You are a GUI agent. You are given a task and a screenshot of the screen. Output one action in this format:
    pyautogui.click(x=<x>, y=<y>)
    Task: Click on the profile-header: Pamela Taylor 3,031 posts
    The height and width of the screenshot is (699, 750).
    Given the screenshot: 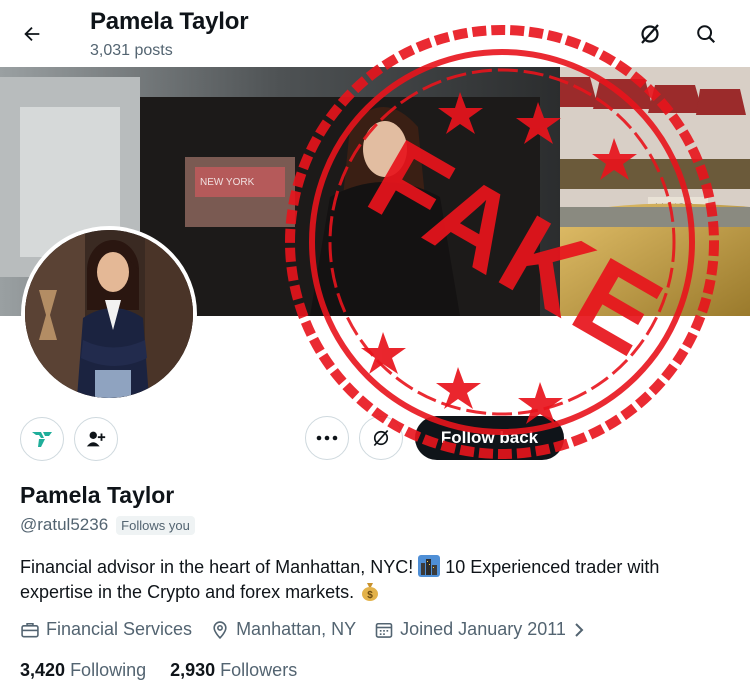 What is the action you would take?
    pyautogui.click(x=375, y=33)
    